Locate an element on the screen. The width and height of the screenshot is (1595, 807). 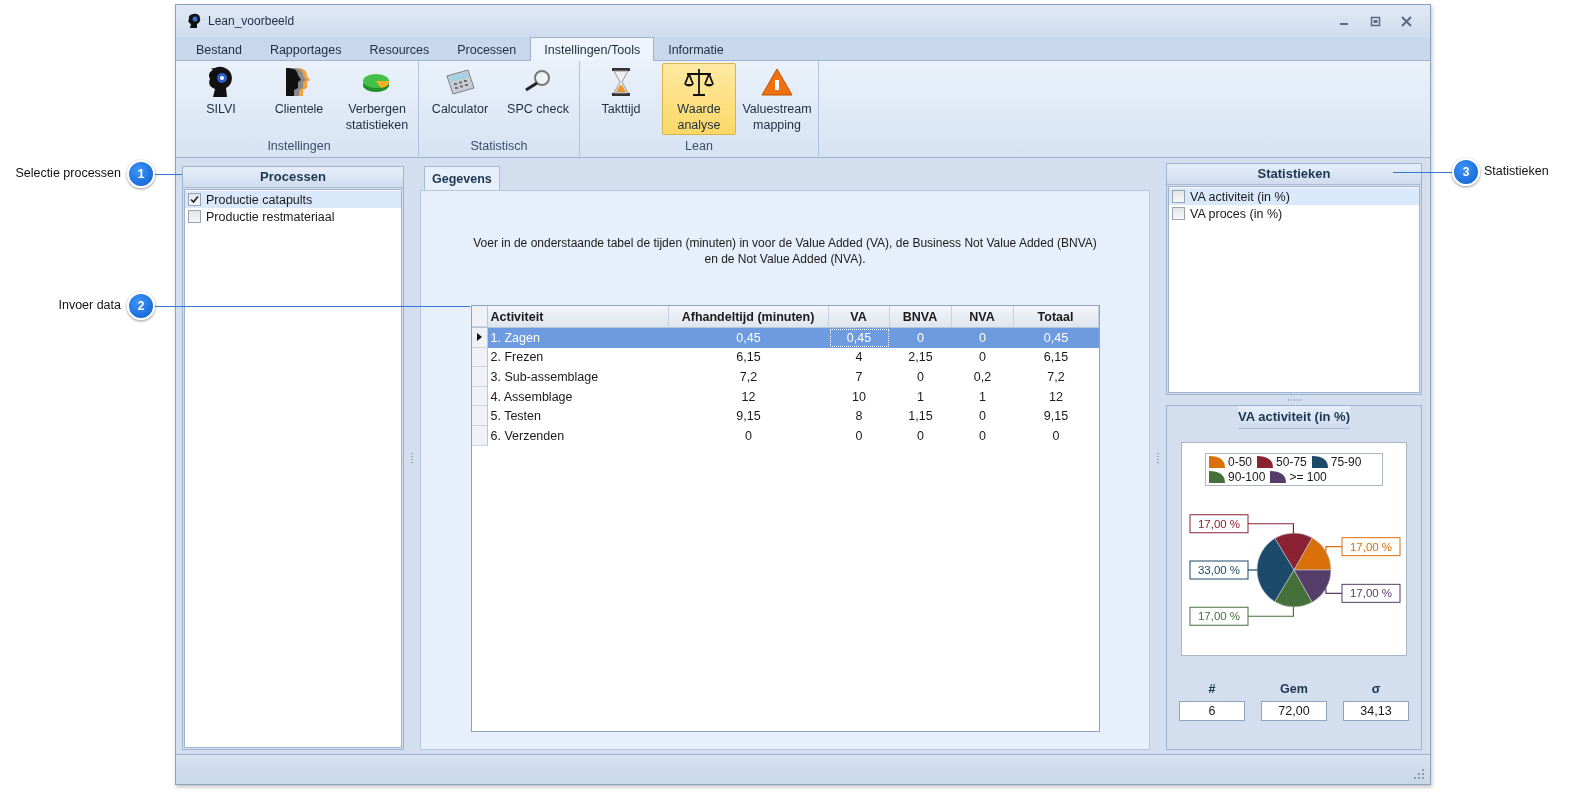
table-row: 6. Verzenden 0 0 0 0 0 is located at coordinates (785, 435).